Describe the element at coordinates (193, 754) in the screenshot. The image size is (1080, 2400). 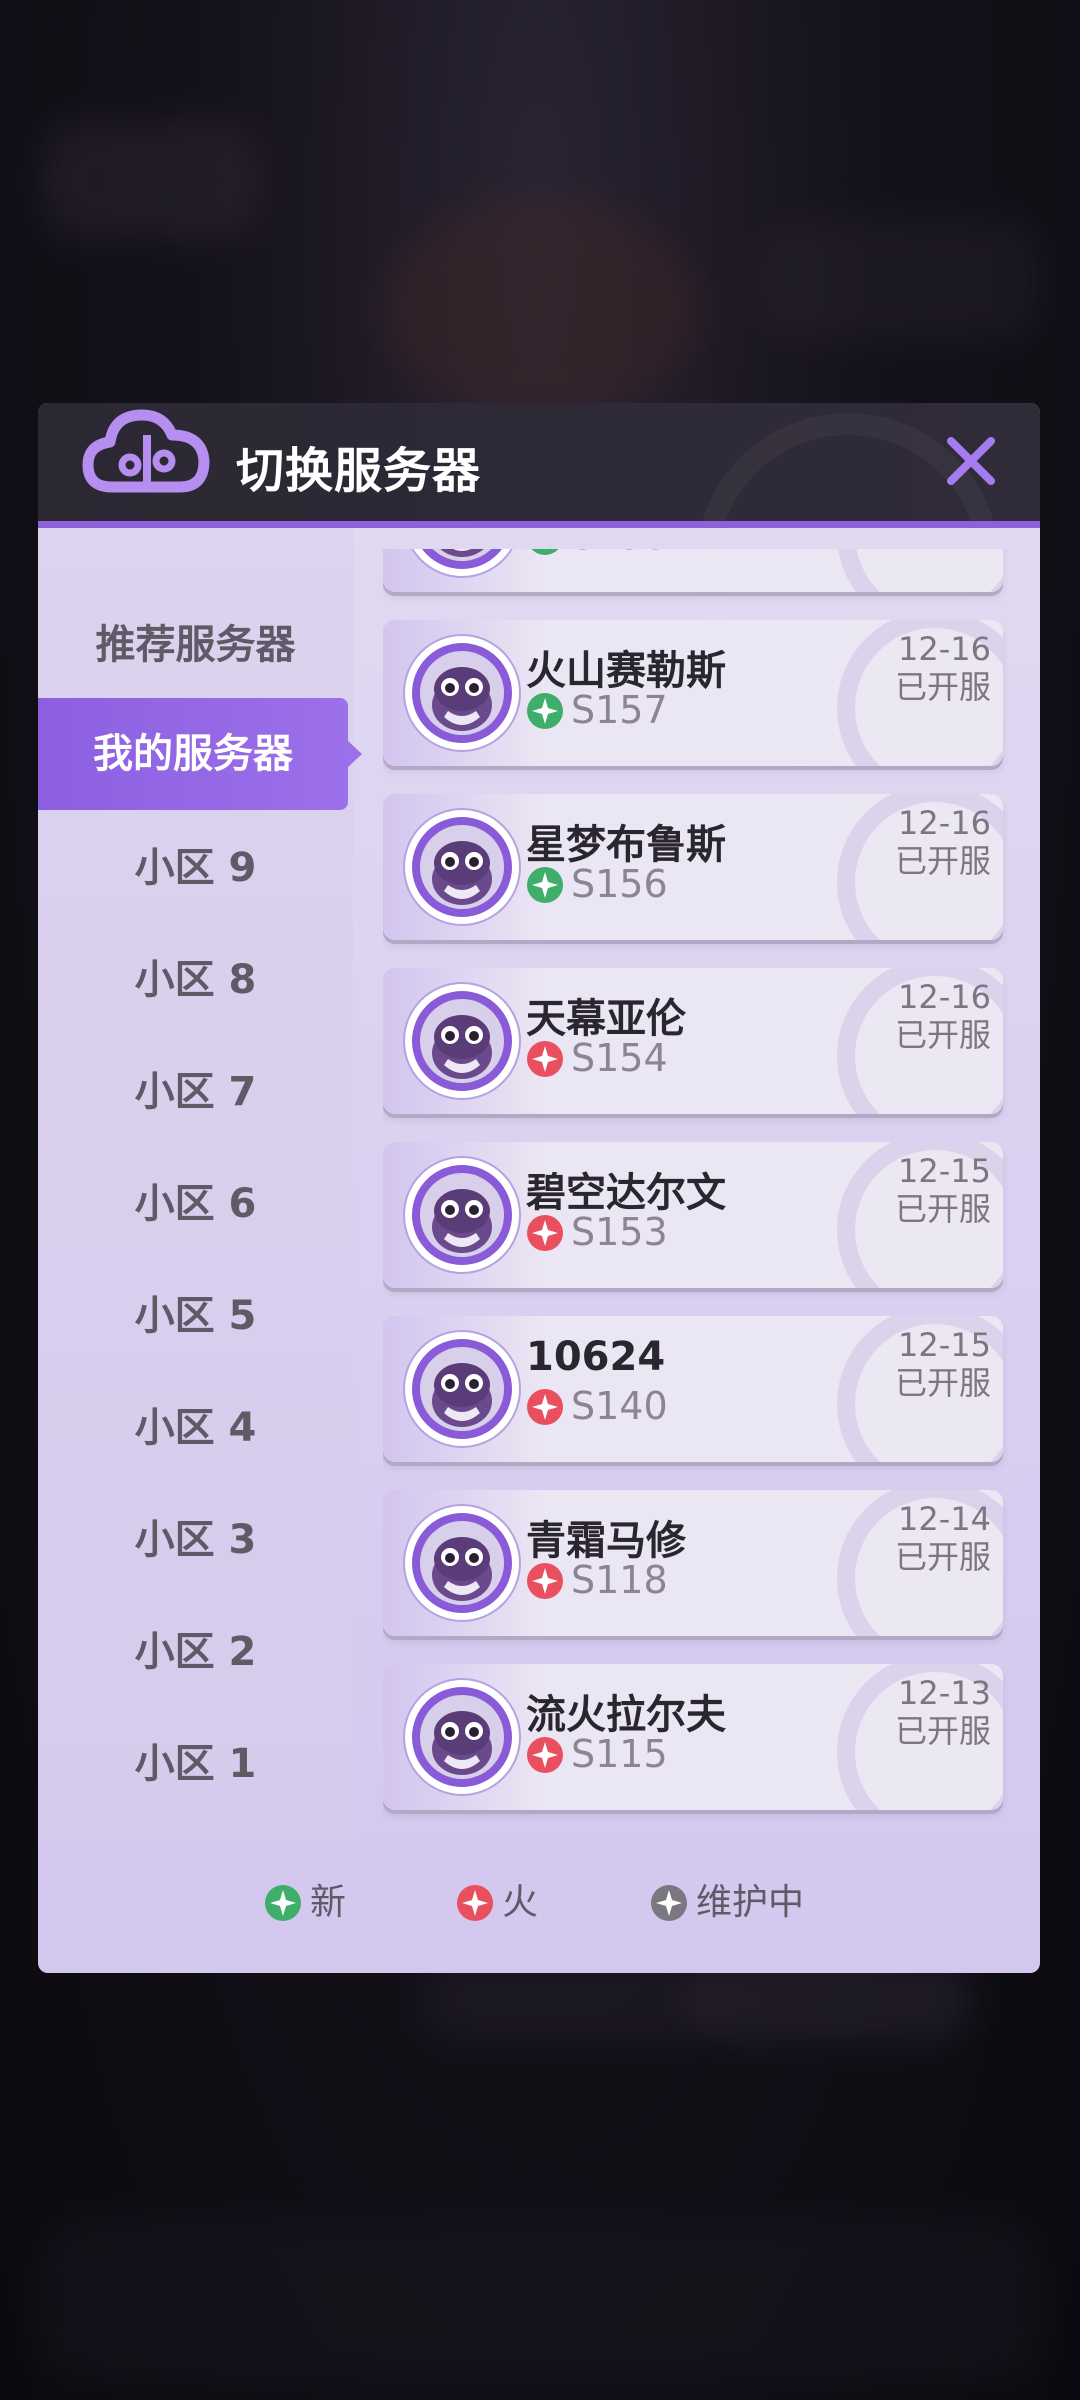
I see `sidebar-item-label: 我的服务器` at that location.